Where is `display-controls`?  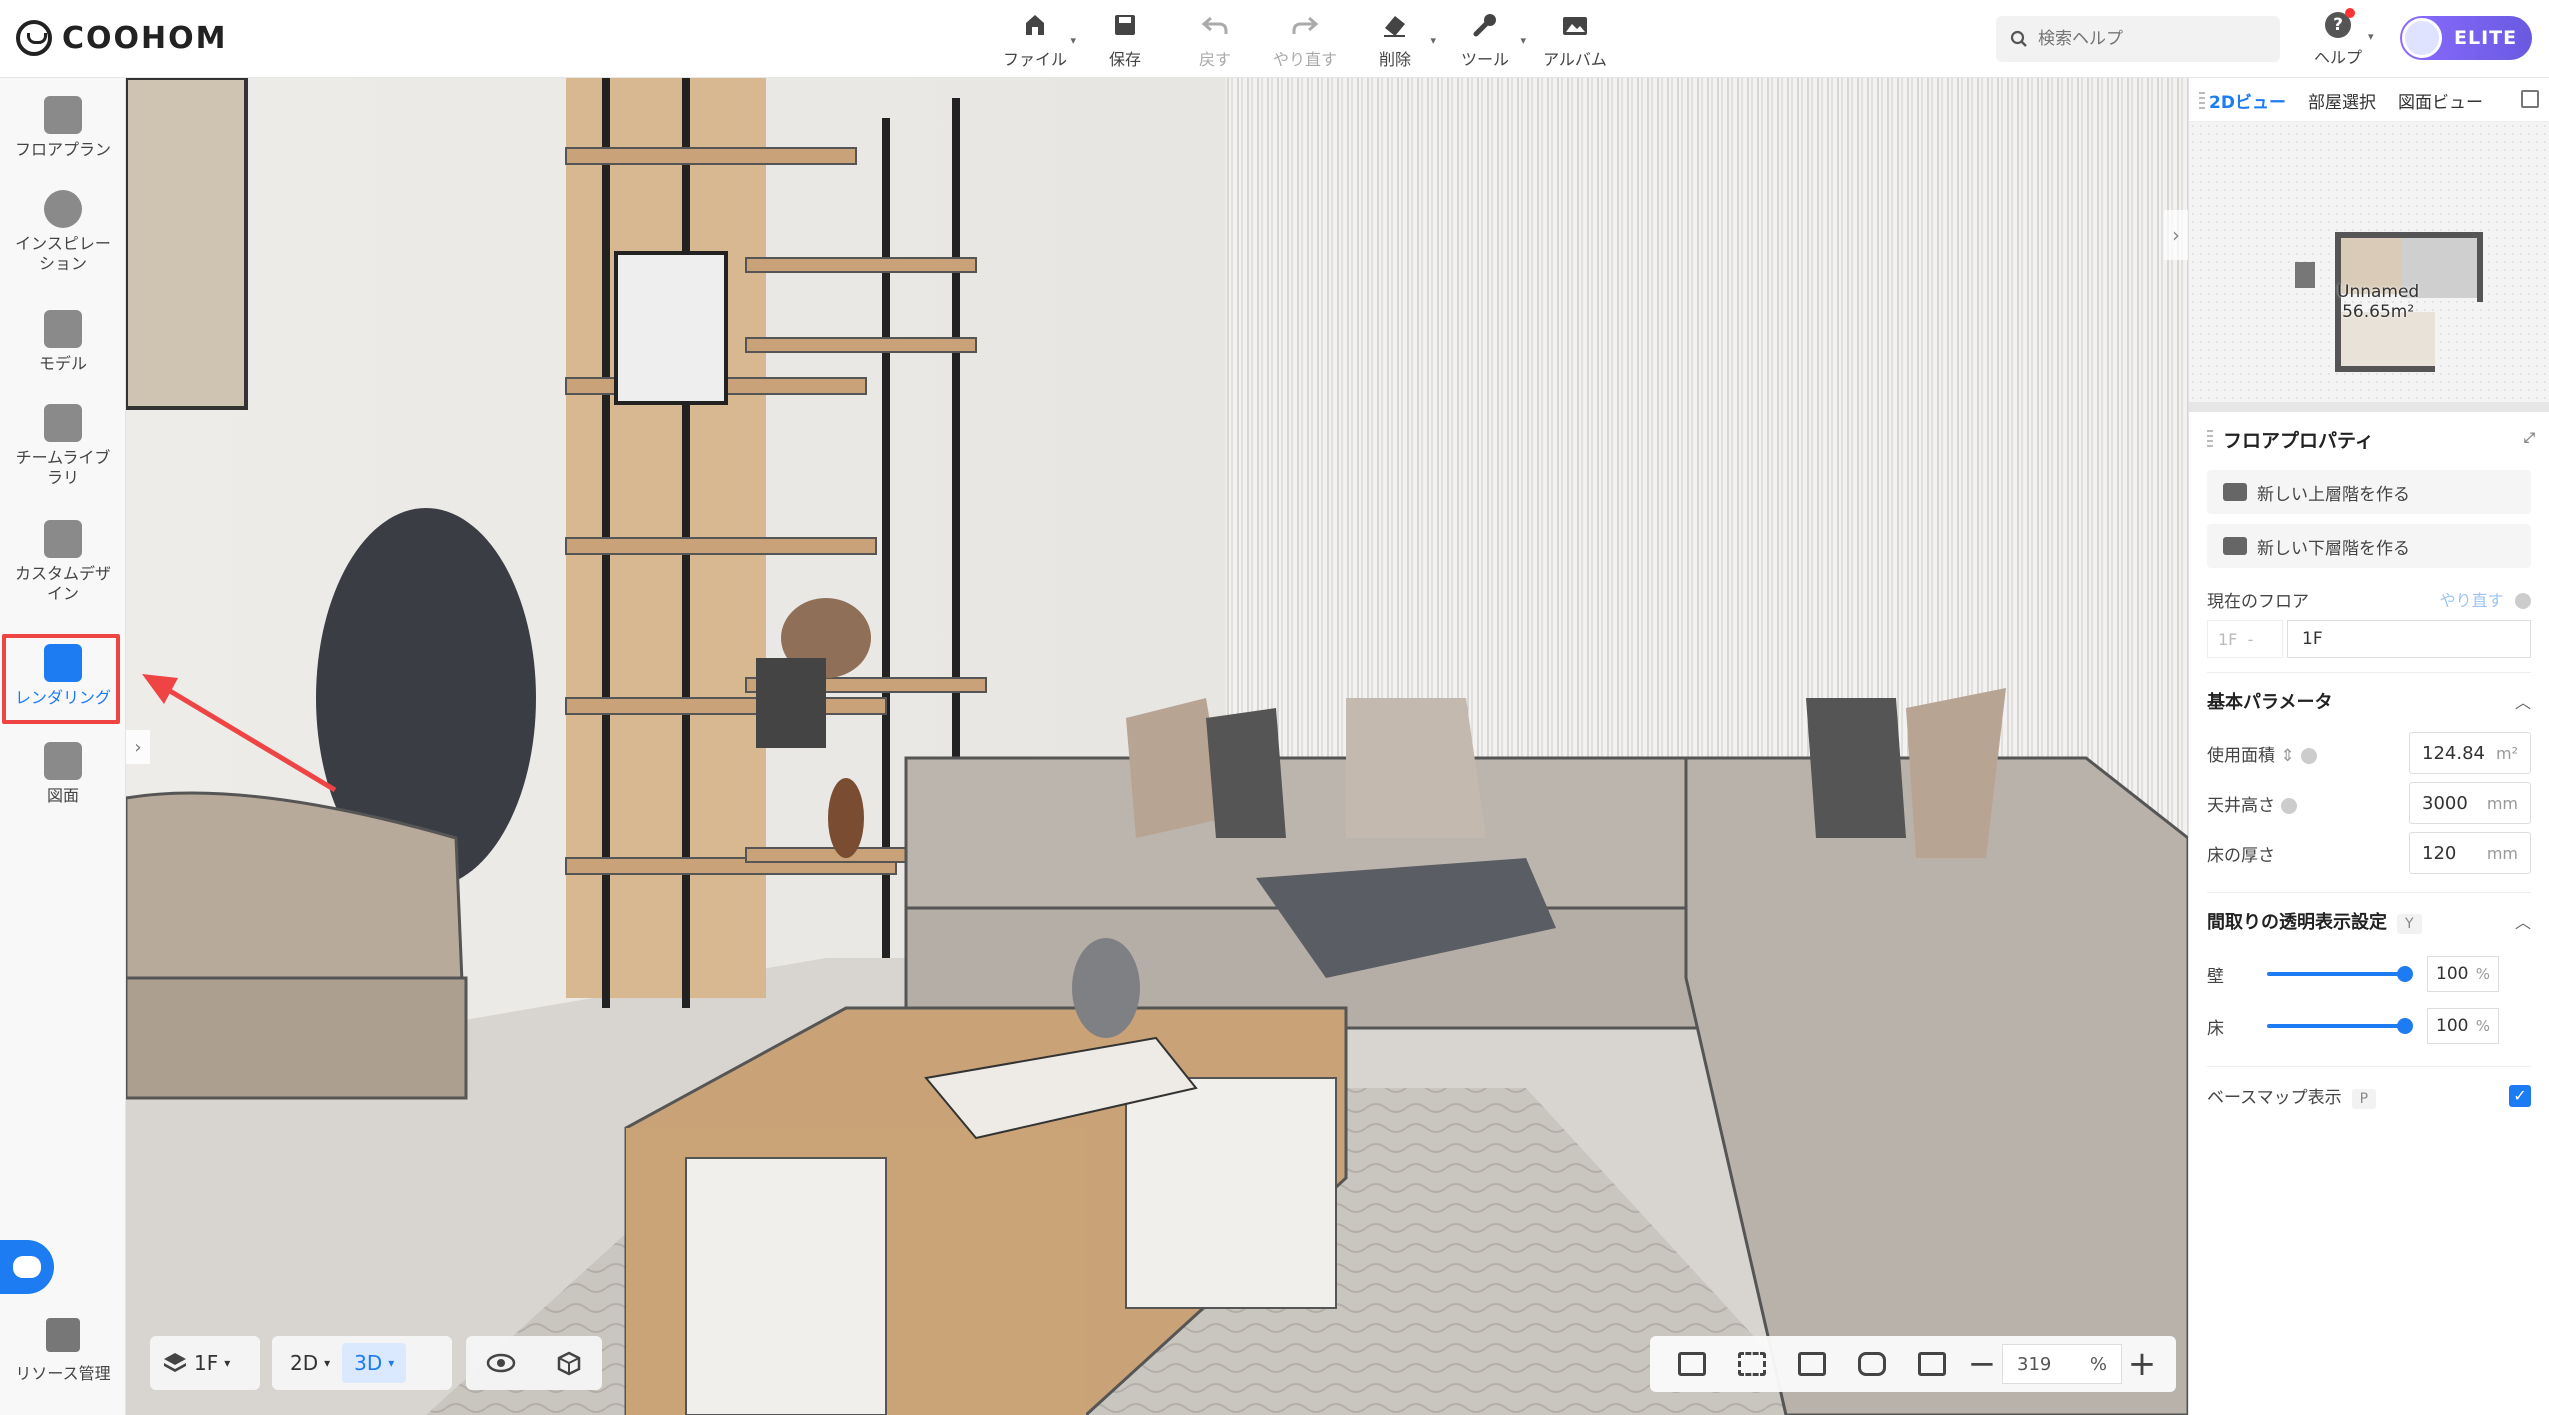 display-controls is located at coordinates (534, 1363).